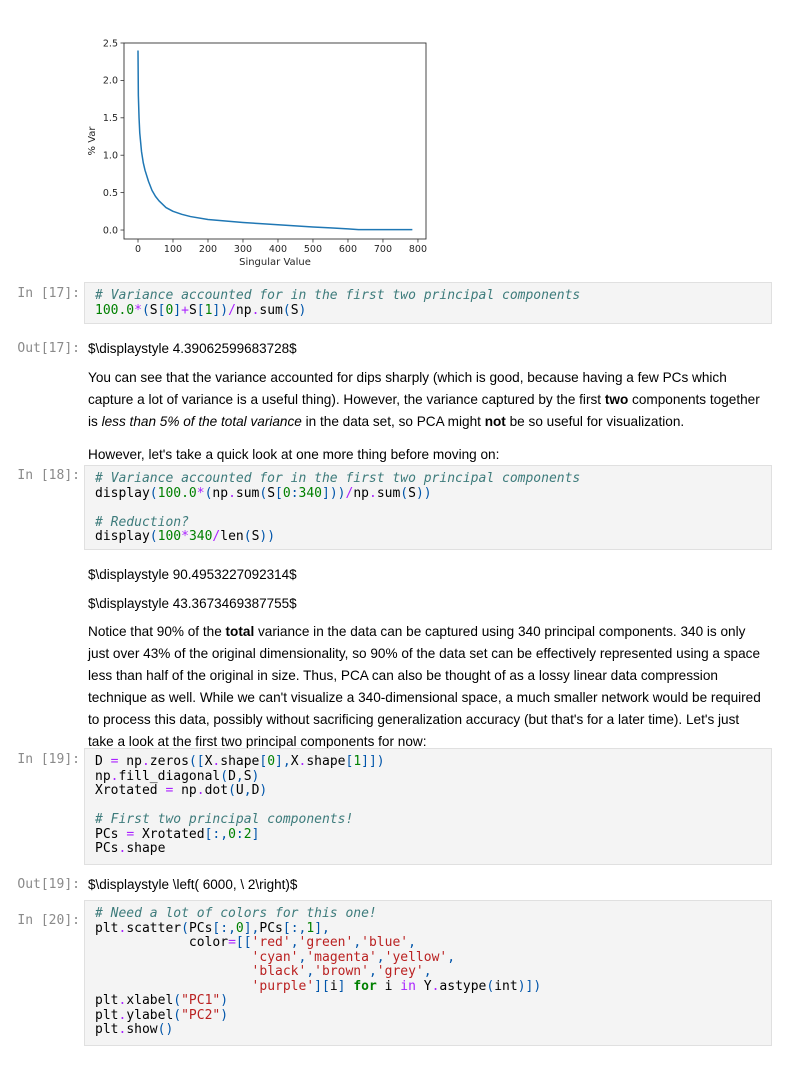 The width and height of the screenshot is (796, 1069). What do you see at coordinates (283, 986) in the screenshot?
I see `code-token: 'purple'` at bounding box center [283, 986].